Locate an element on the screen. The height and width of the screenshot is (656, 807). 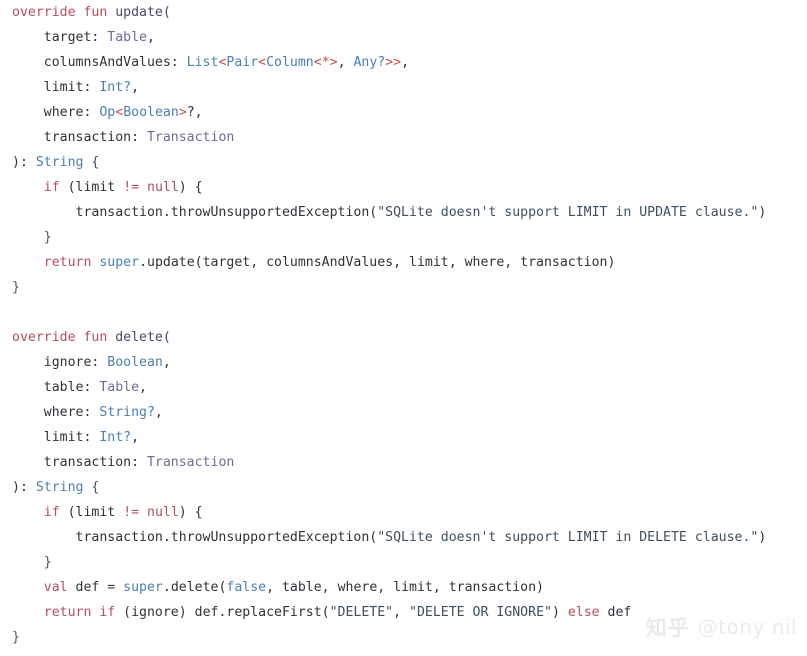
code-line: ): String { is located at coordinates (403, 162).